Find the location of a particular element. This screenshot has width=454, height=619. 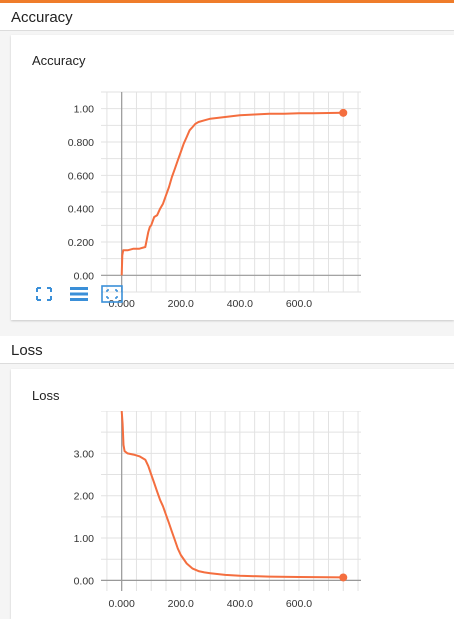

accuracy-section-header: Accuracy is located at coordinates (227, 17).